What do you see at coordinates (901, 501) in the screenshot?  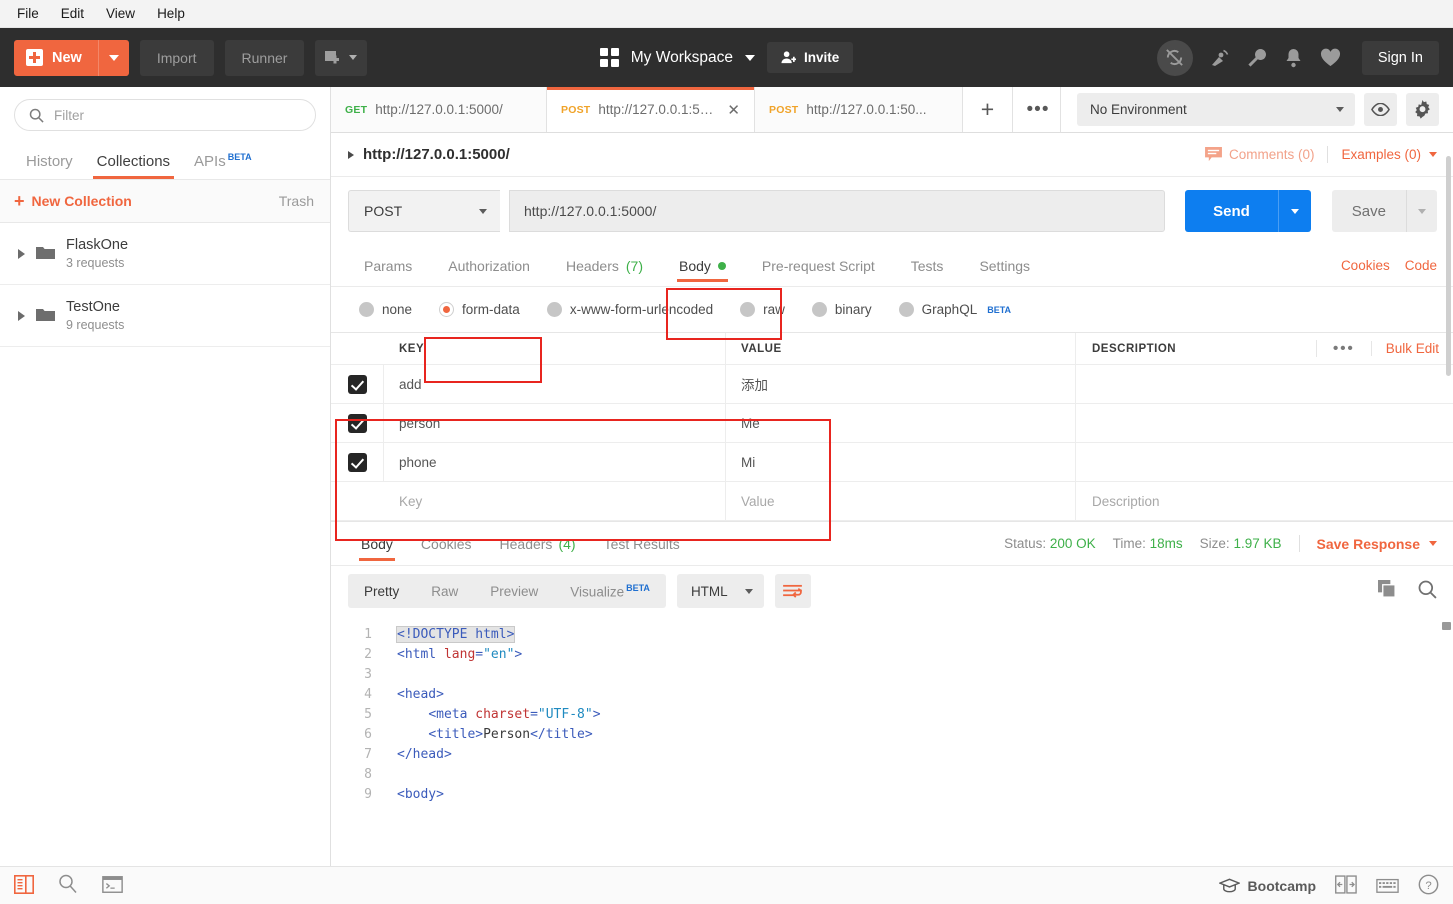 I see `new-value-input: Value` at bounding box center [901, 501].